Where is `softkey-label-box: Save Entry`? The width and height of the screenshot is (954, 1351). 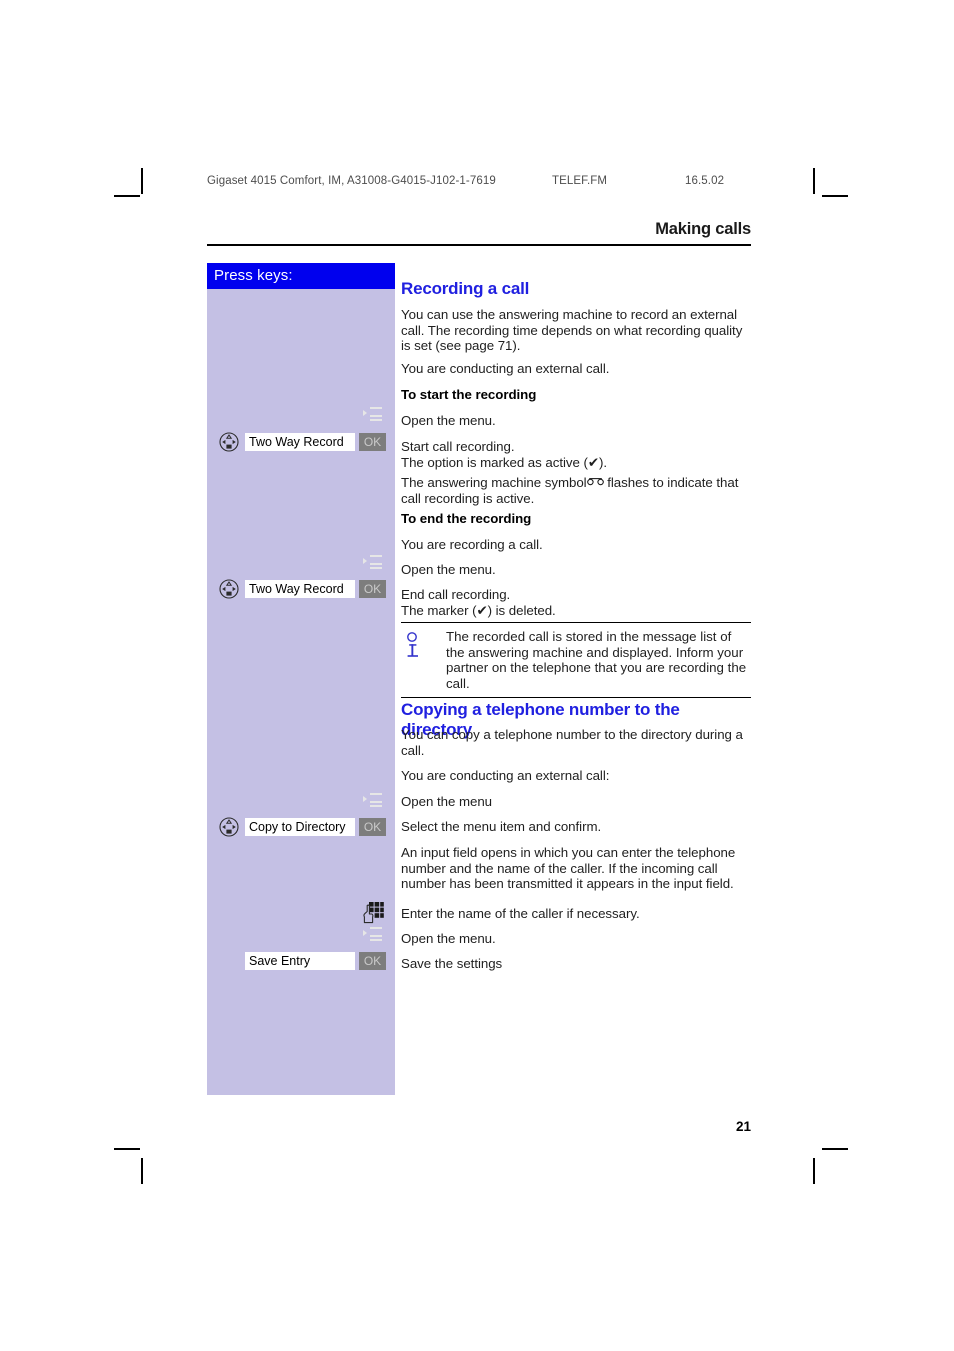
softkey-label-box: Save Entry is located at coordinates (300, 961).